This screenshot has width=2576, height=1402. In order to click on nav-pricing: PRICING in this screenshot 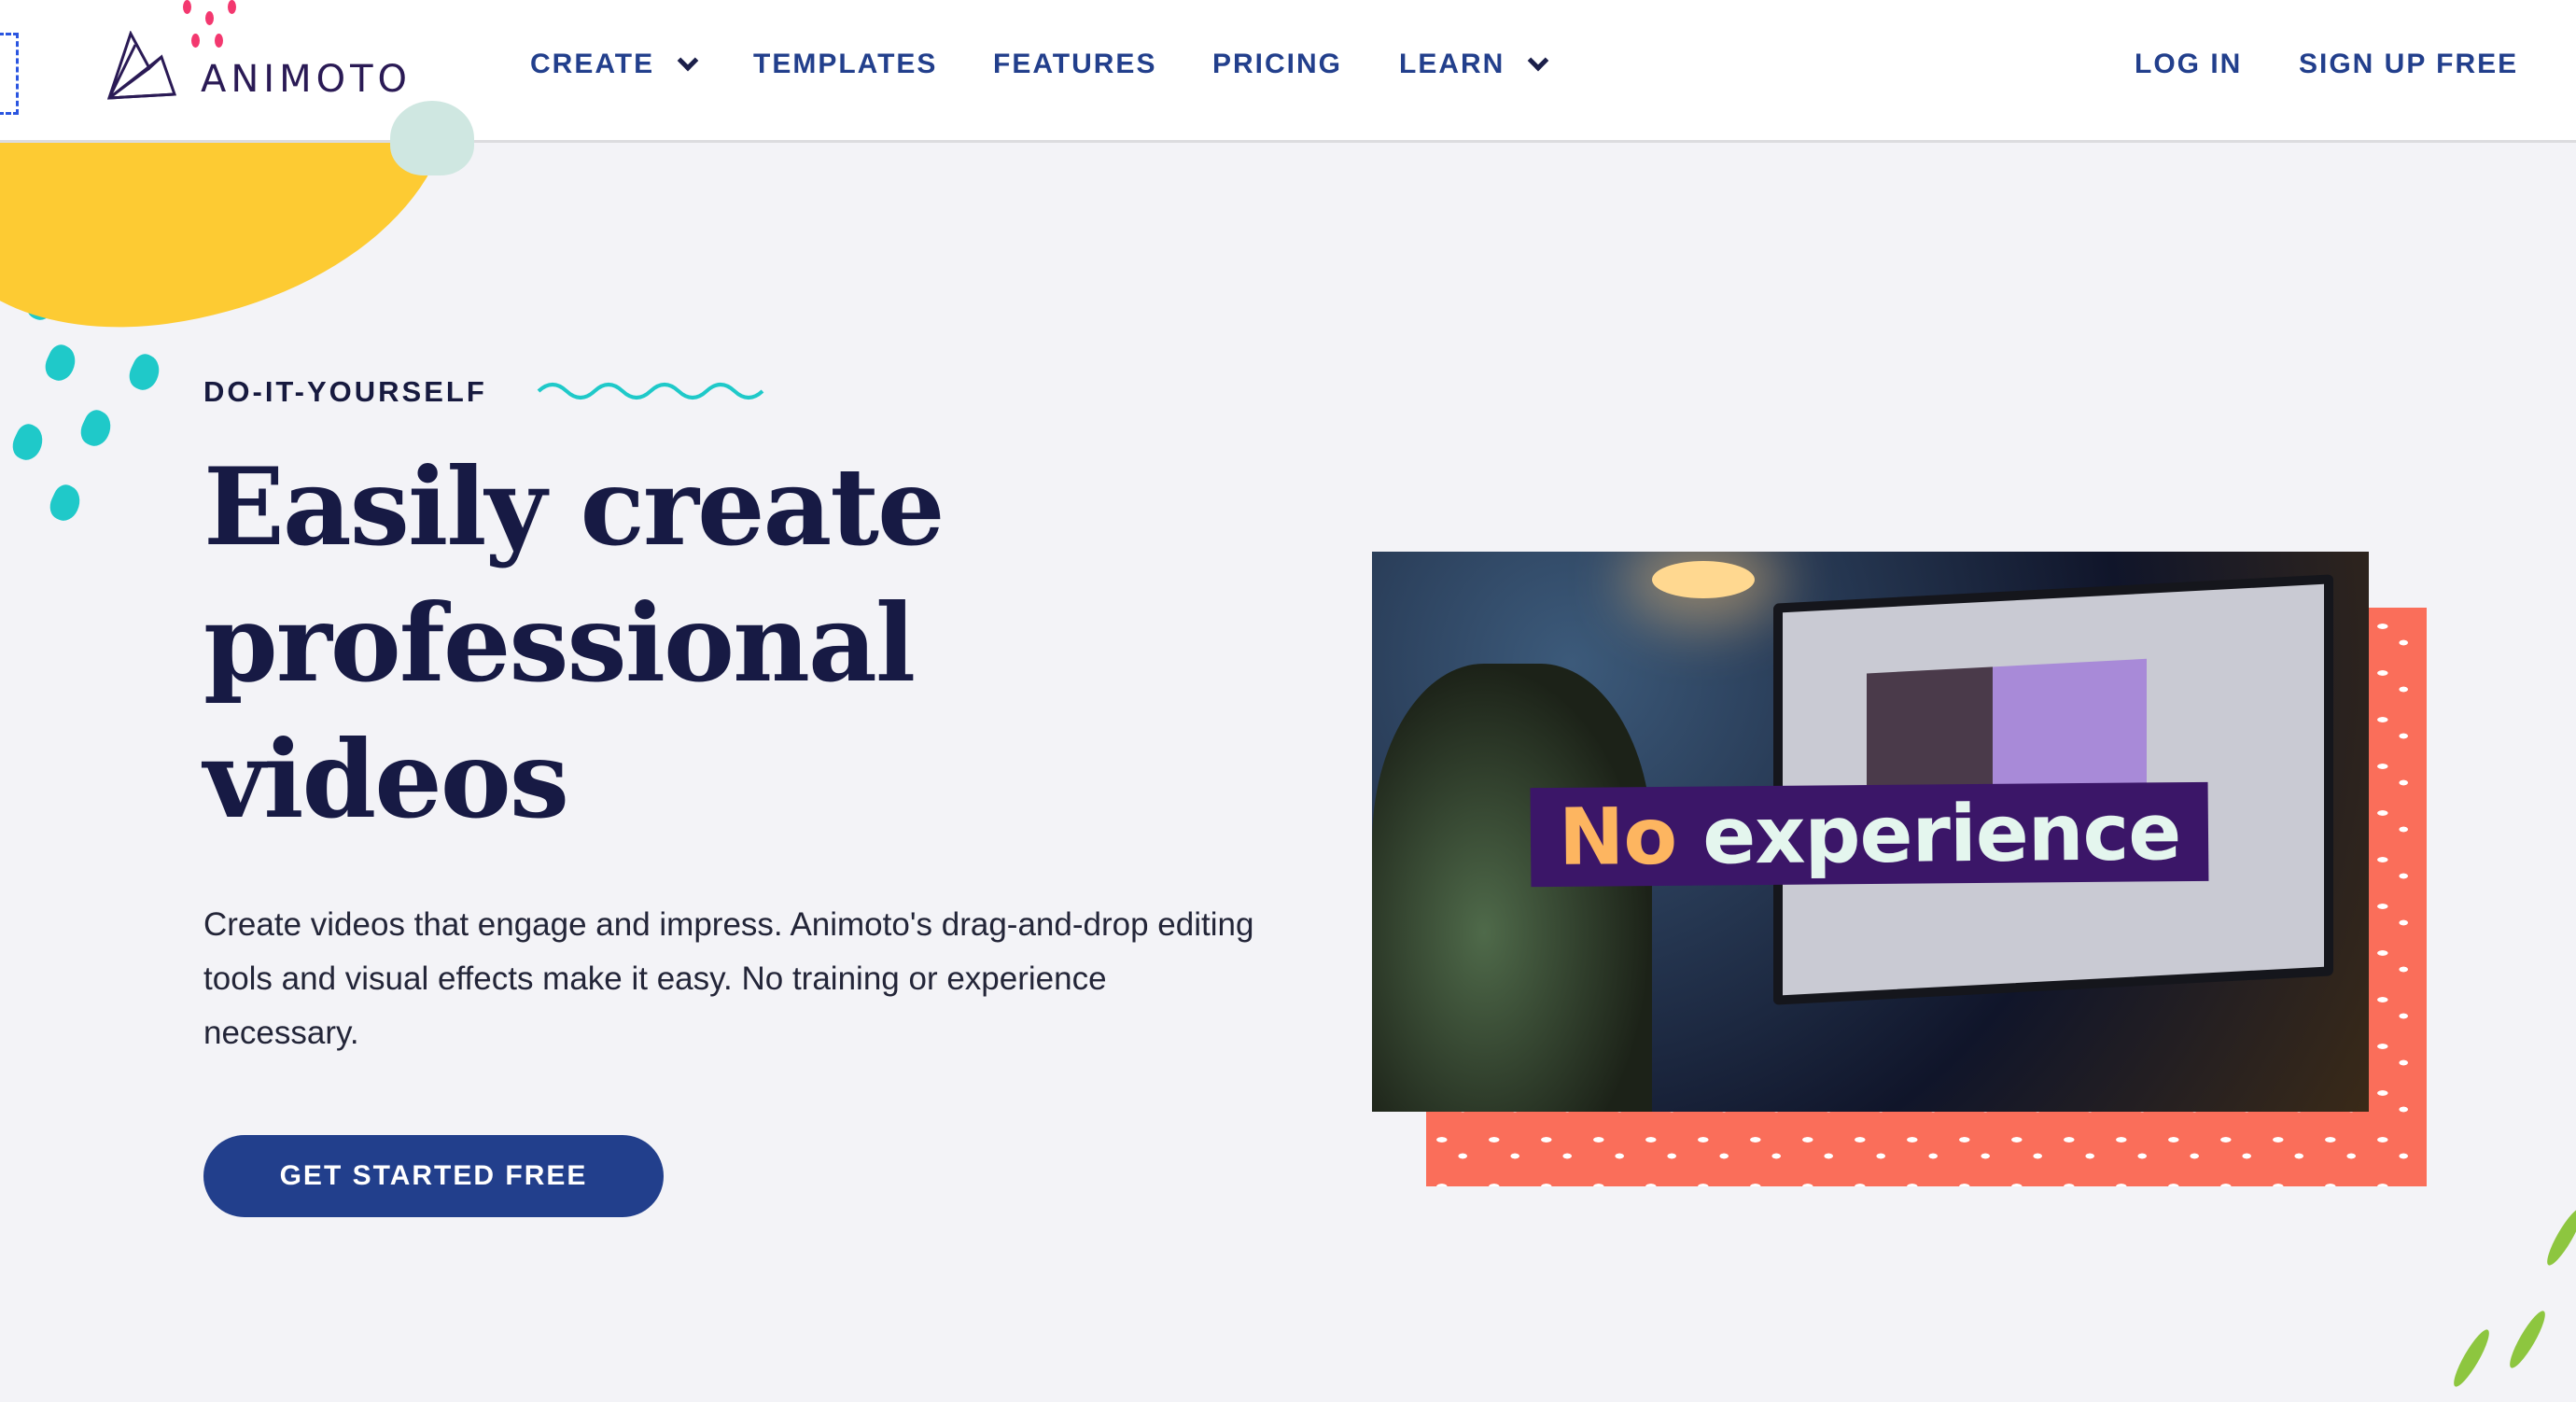, I will do `click(1277, 64)`.